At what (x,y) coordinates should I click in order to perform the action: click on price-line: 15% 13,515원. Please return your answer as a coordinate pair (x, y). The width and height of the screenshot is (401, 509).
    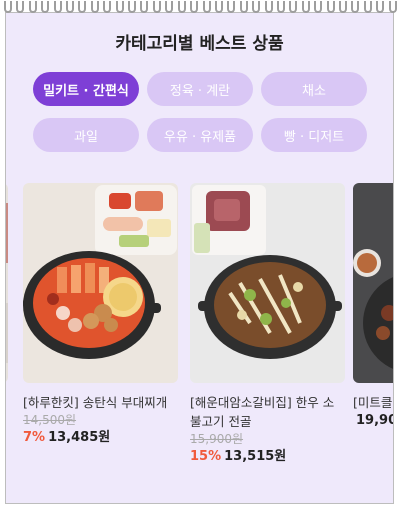
    Looking at the image, I should click on (267, 457).